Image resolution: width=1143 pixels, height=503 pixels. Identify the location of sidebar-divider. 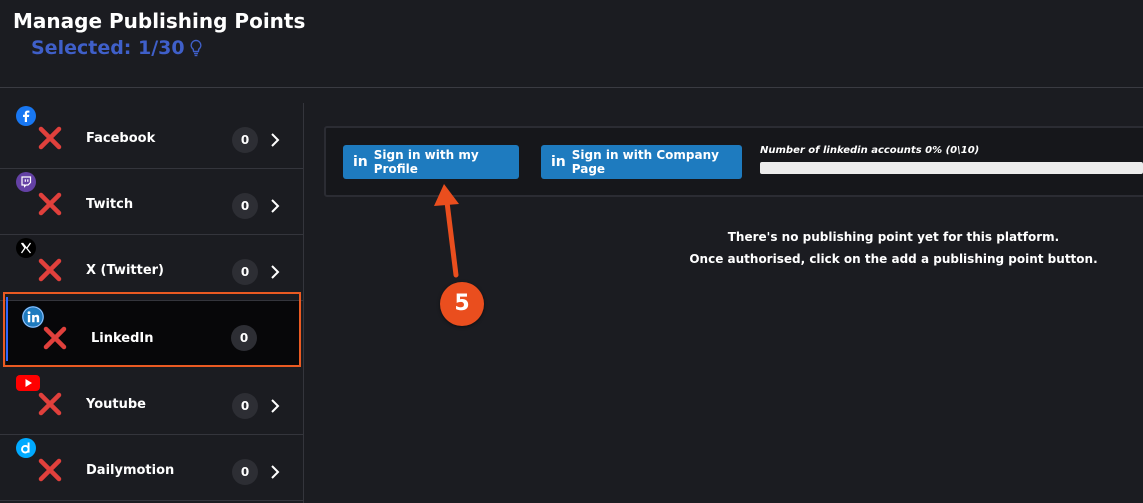
(303, 303).